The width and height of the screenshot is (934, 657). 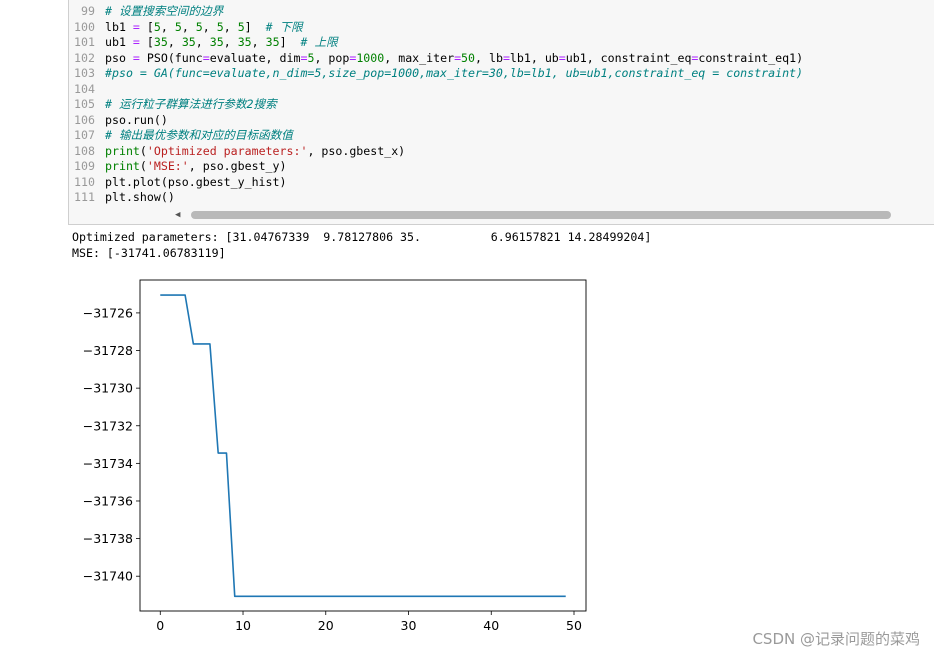 What do you see at coordinates (160, 625) in the screenshot?
I see `x-tick-label: 0` at bounding box center [160, 625].